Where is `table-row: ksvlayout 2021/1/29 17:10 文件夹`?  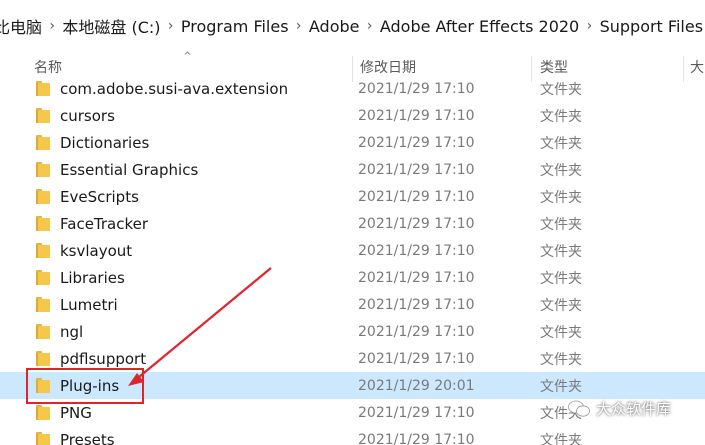
table-row: ksvlayout 2021/1/29 17:10 文件夹 is located at coordinates (352, 250).